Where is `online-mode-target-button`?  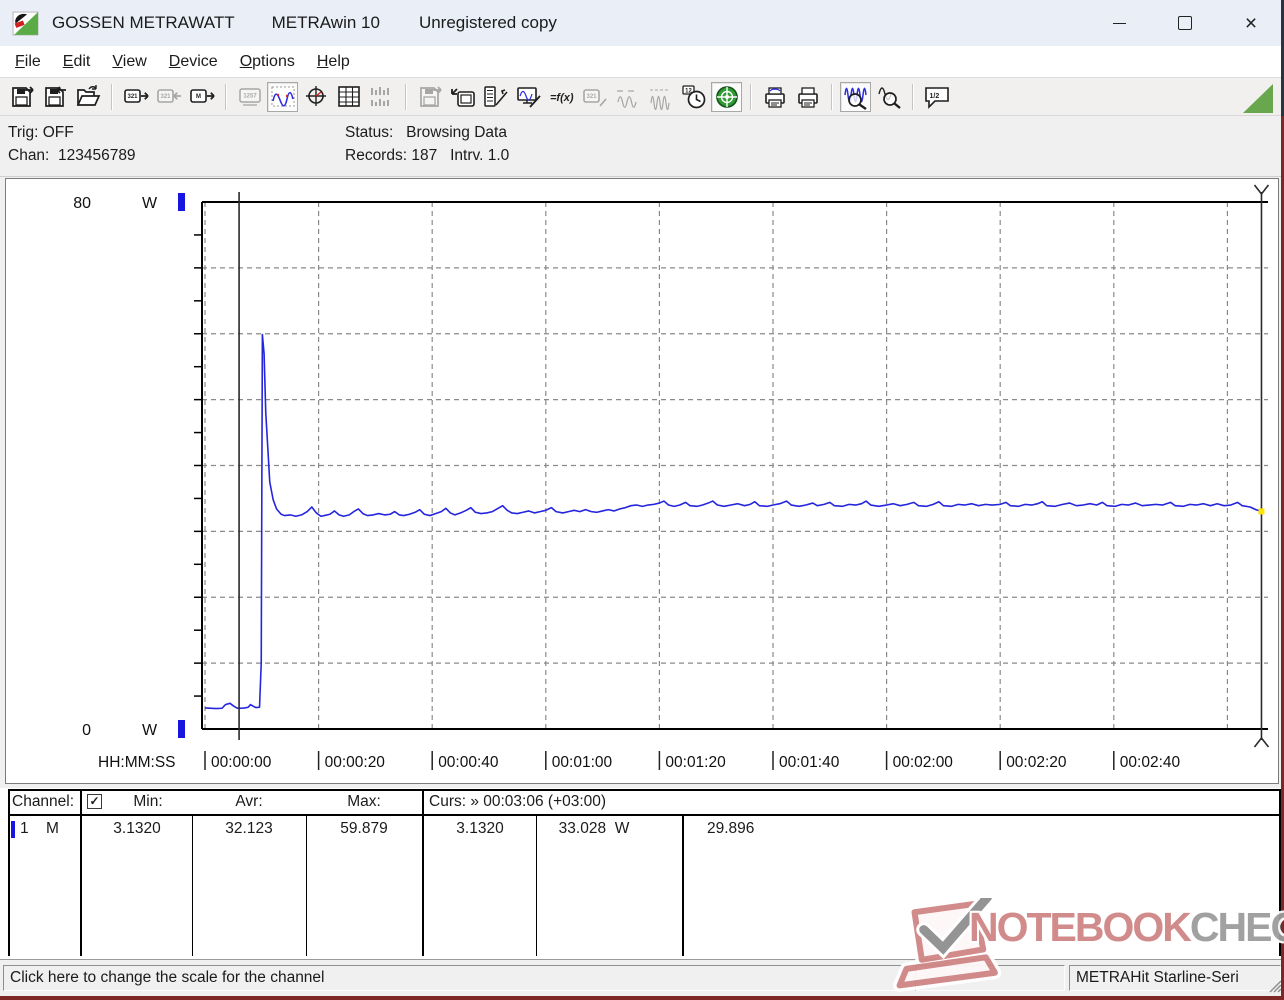
online-mode-target-button is located at coordinates (726, 97).